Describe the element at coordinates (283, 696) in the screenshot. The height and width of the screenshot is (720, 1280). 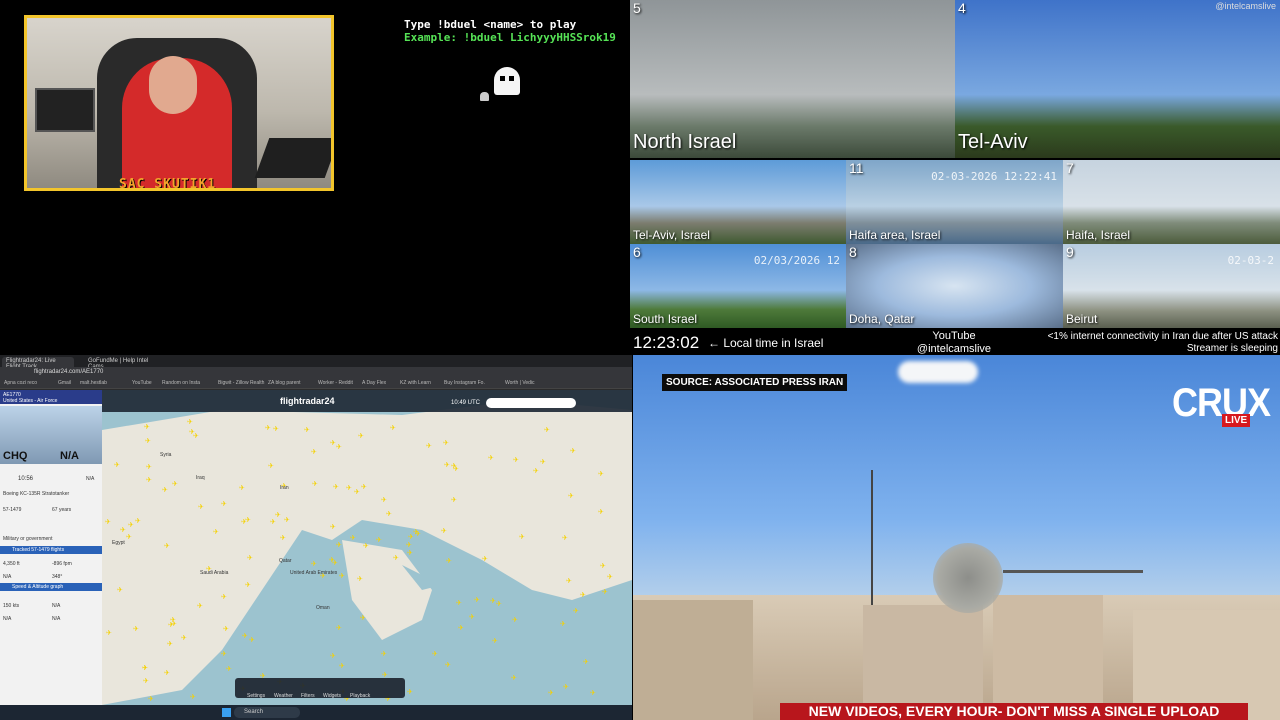
I see `weather-button: Weather` at that location.